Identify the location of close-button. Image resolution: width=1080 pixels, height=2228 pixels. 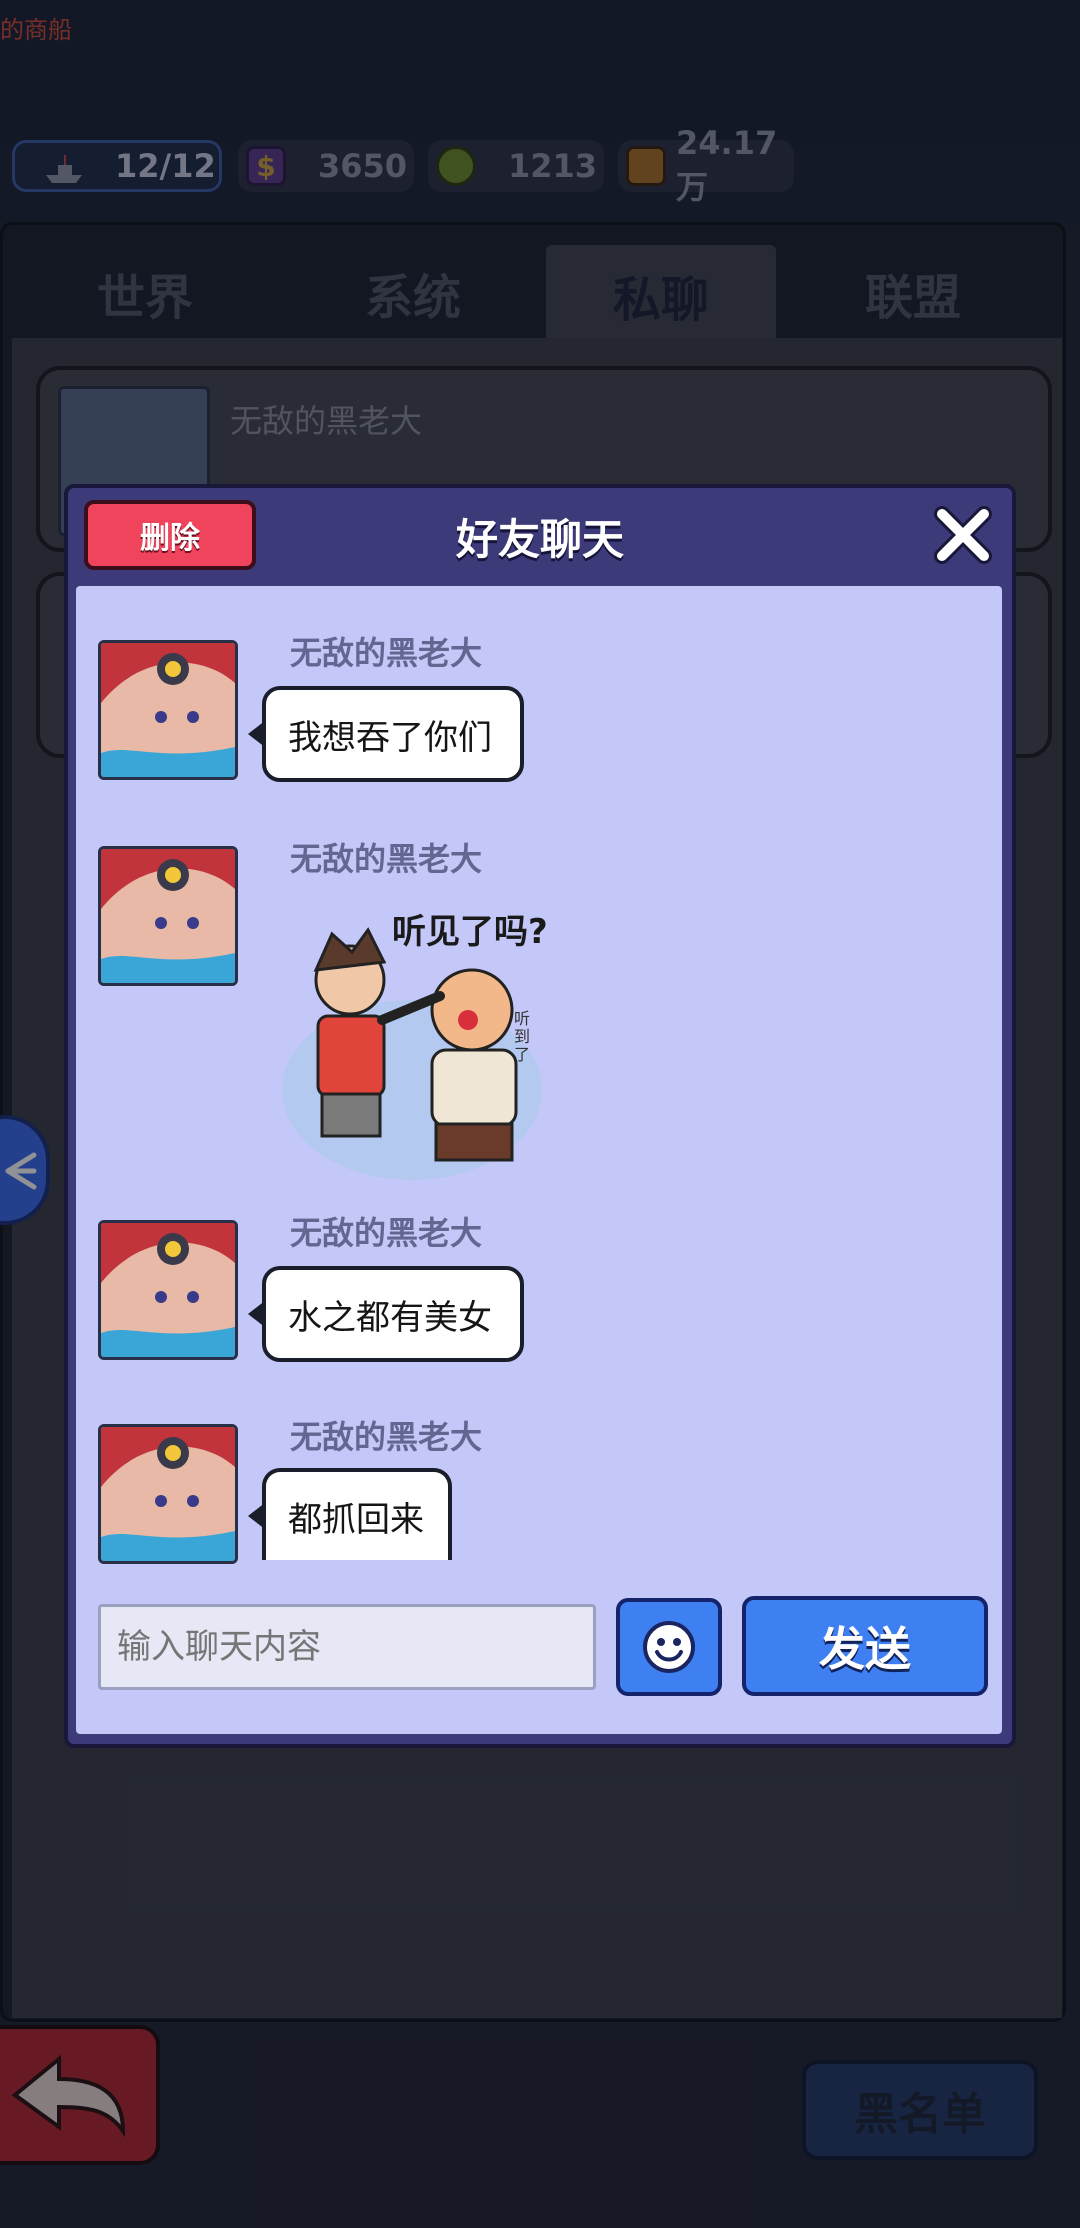
(963, 535).